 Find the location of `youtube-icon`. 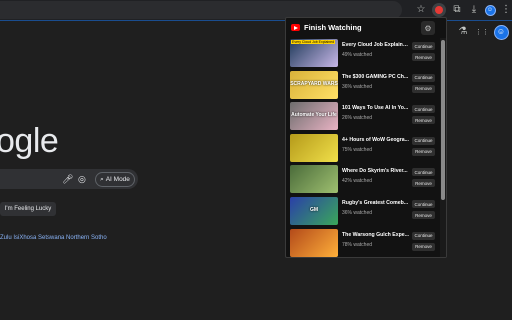

youtube-icon is located at coordinates (295, 27).